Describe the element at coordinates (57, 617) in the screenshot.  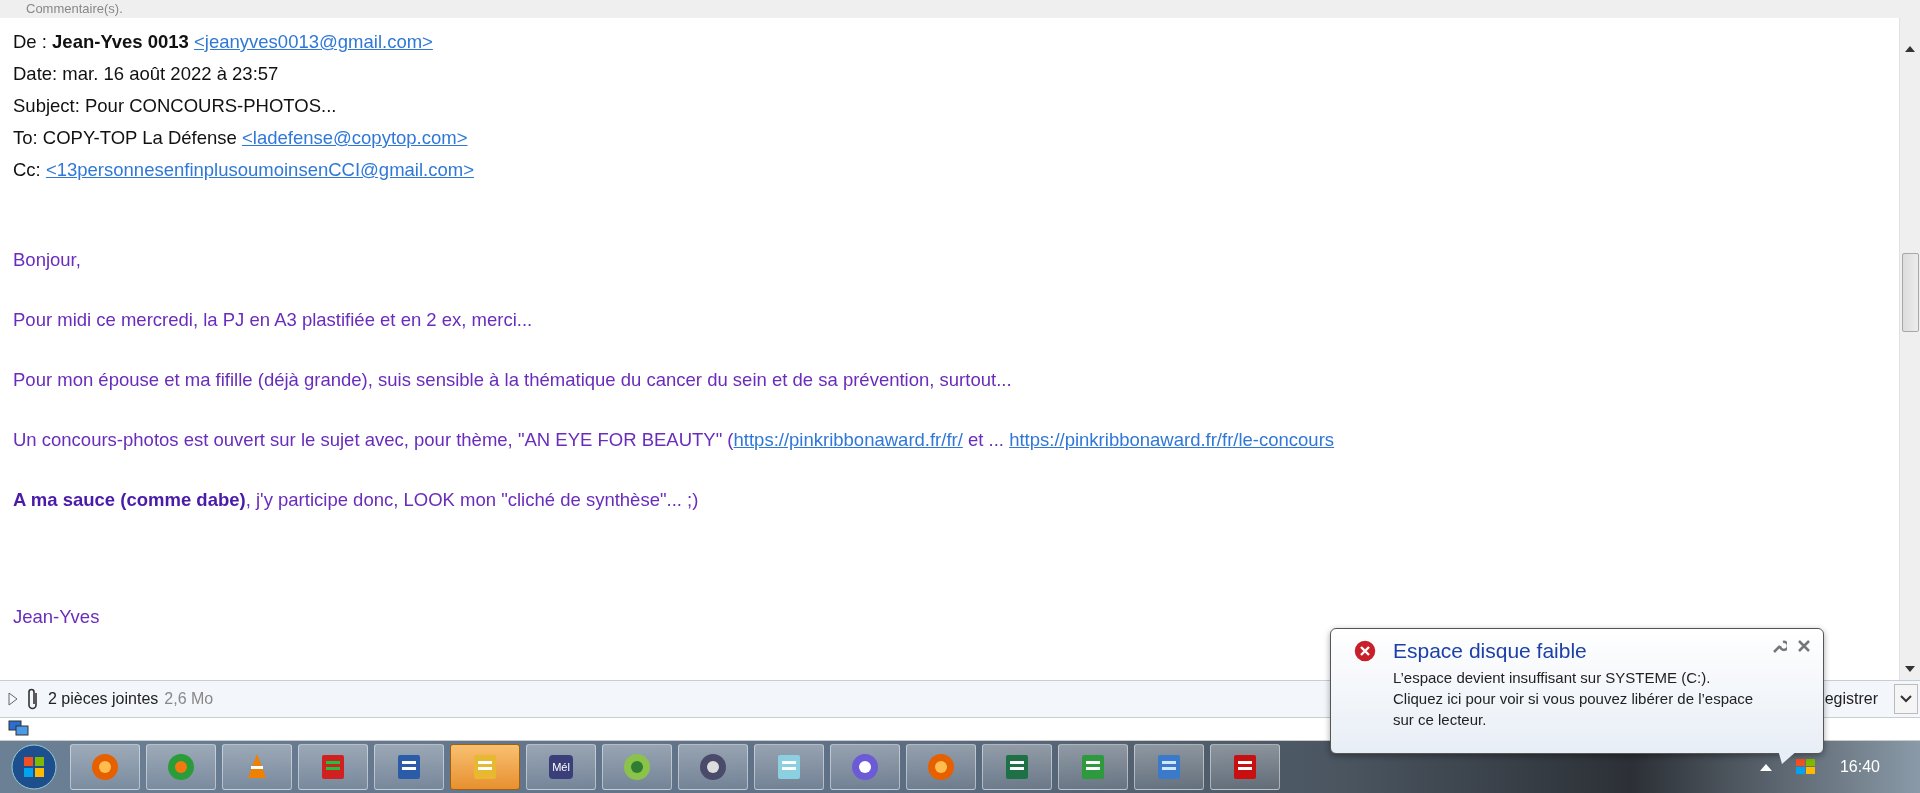
I see `message-paragraph: Jean-Yves` at that location.